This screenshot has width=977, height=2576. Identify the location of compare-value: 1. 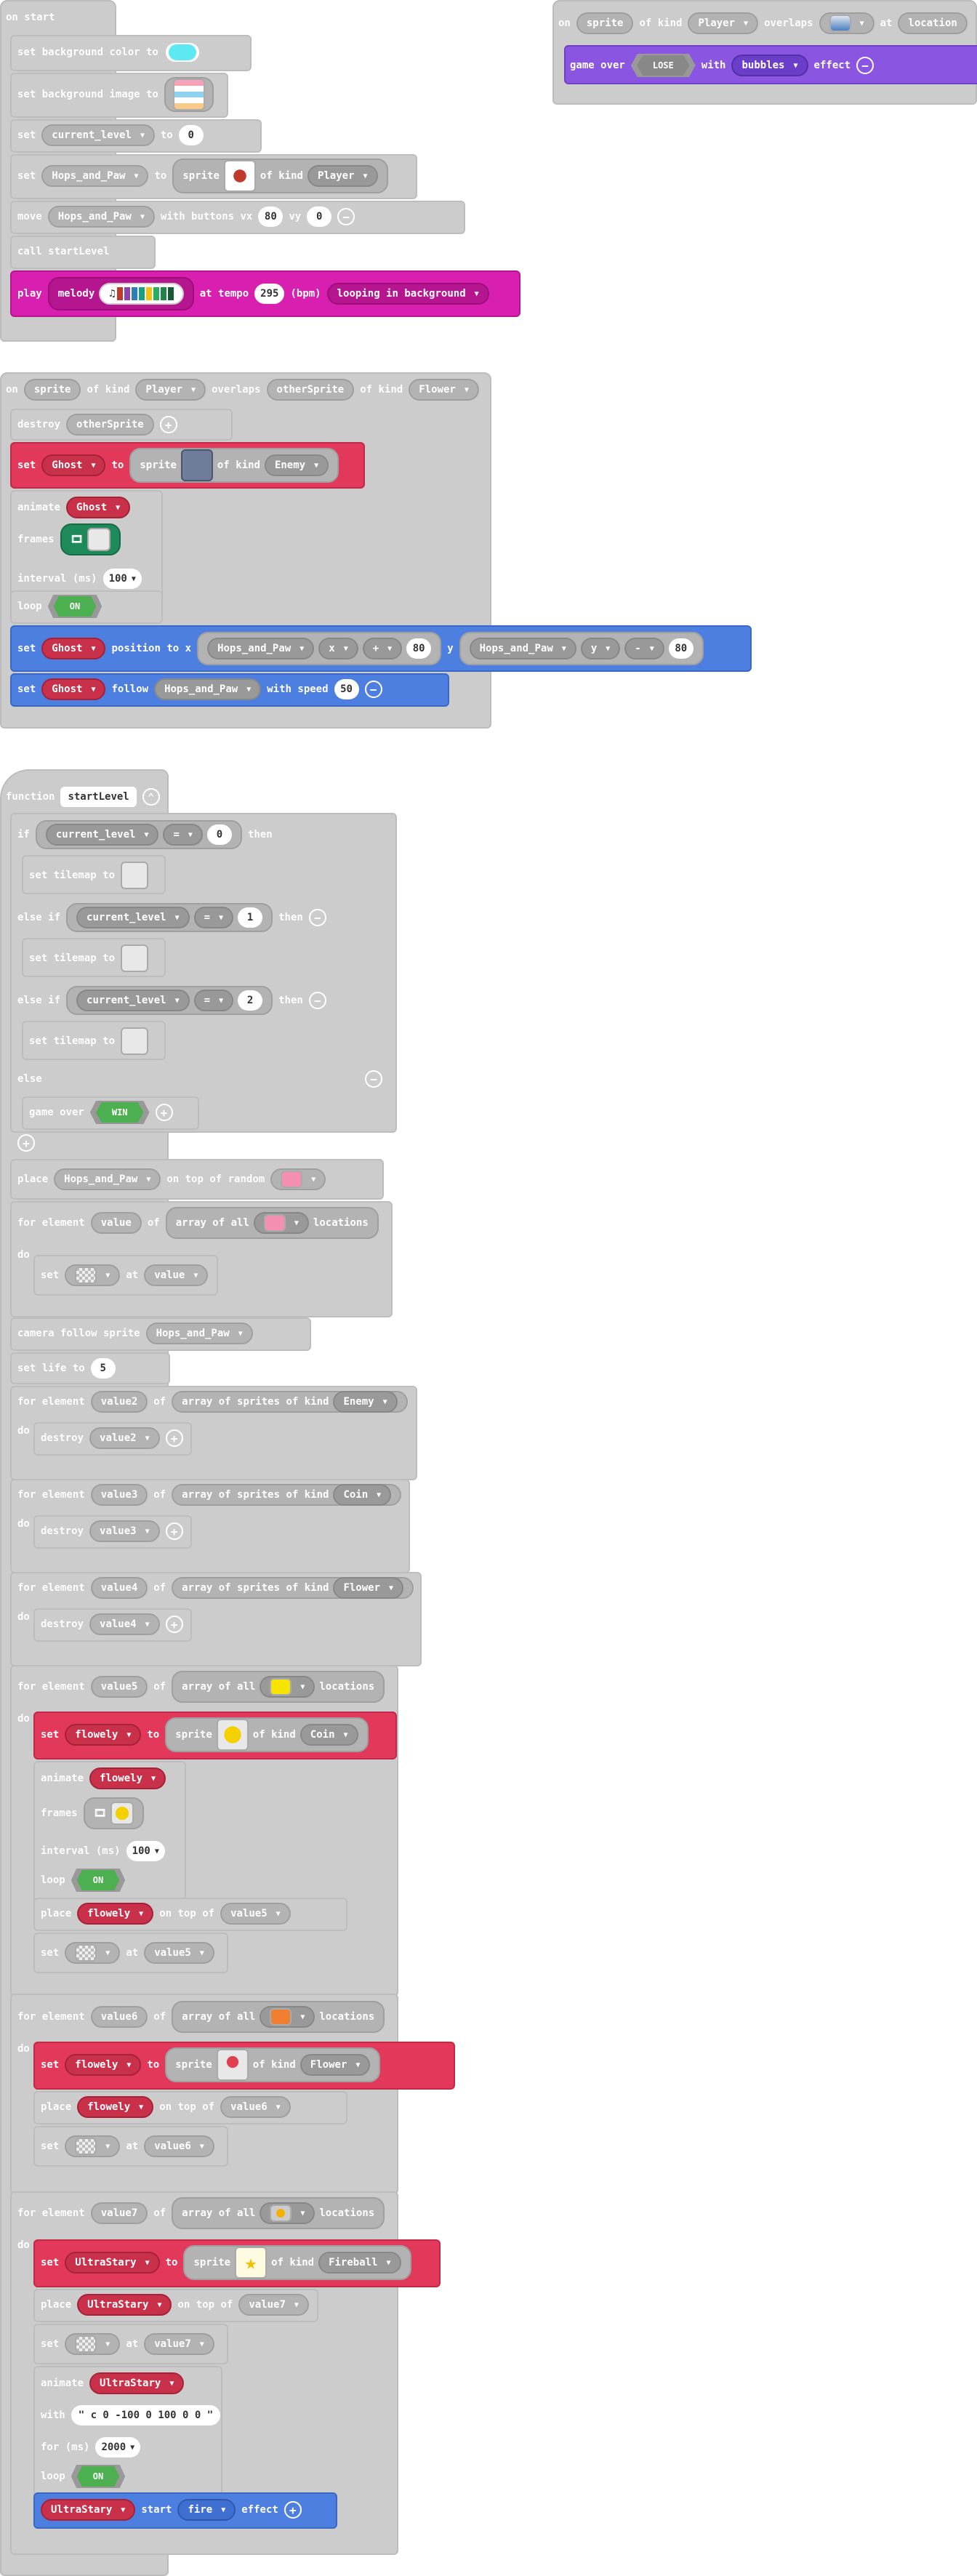
(250, 918).